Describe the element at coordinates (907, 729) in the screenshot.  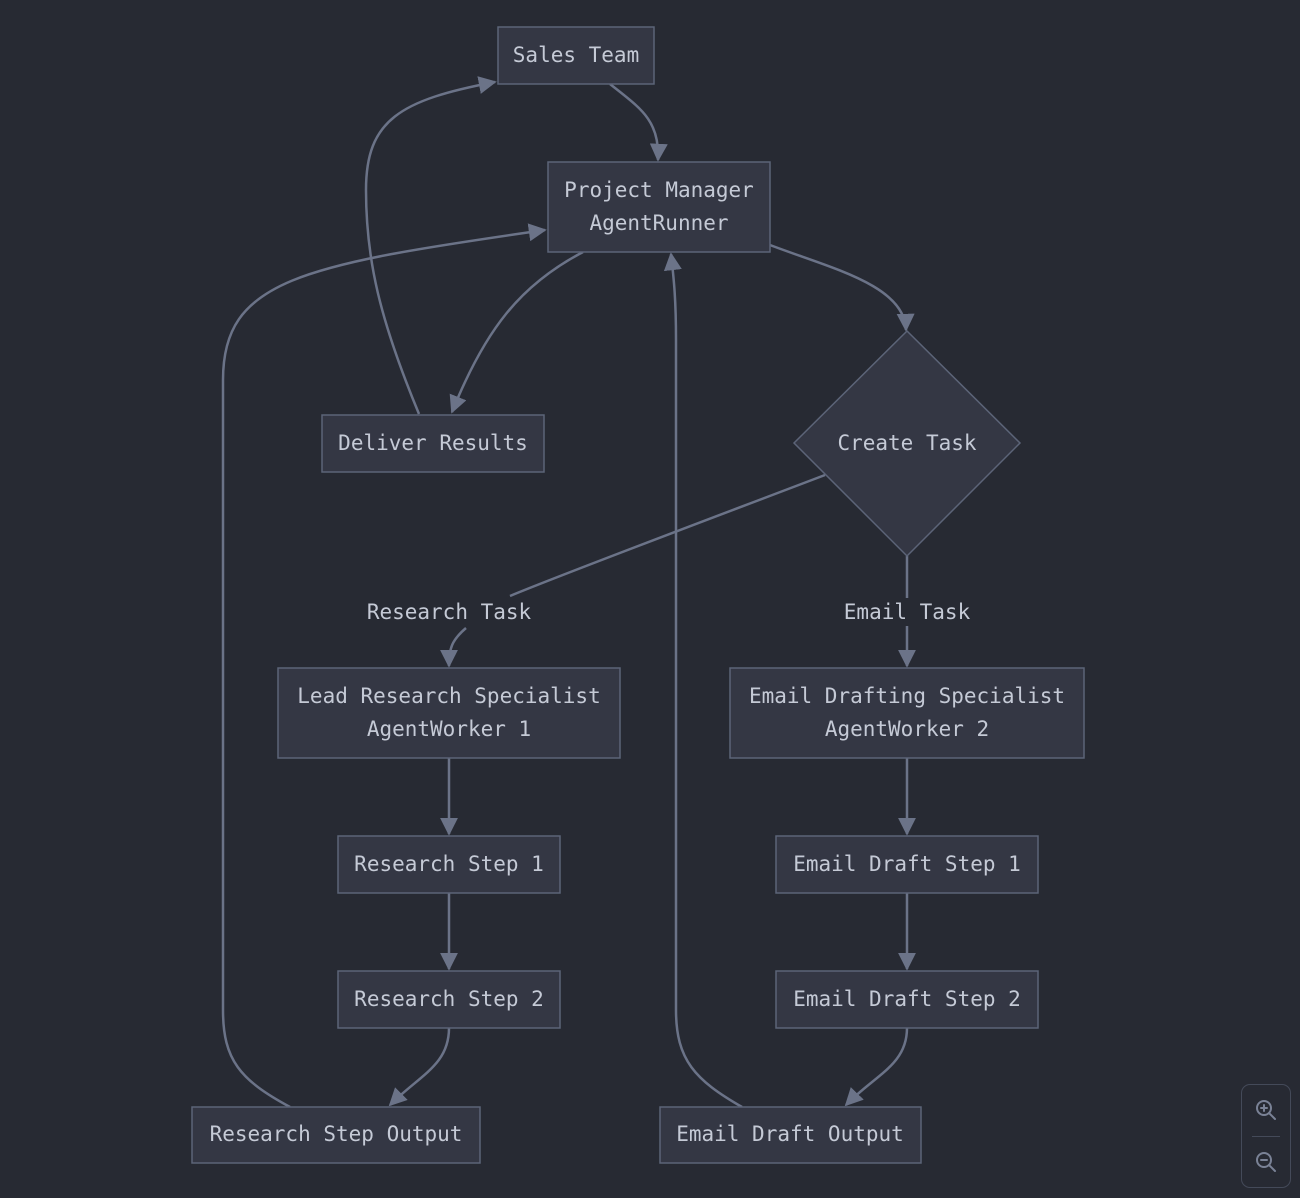
I see `node-sublabel: AgentWorker 2` at that location.